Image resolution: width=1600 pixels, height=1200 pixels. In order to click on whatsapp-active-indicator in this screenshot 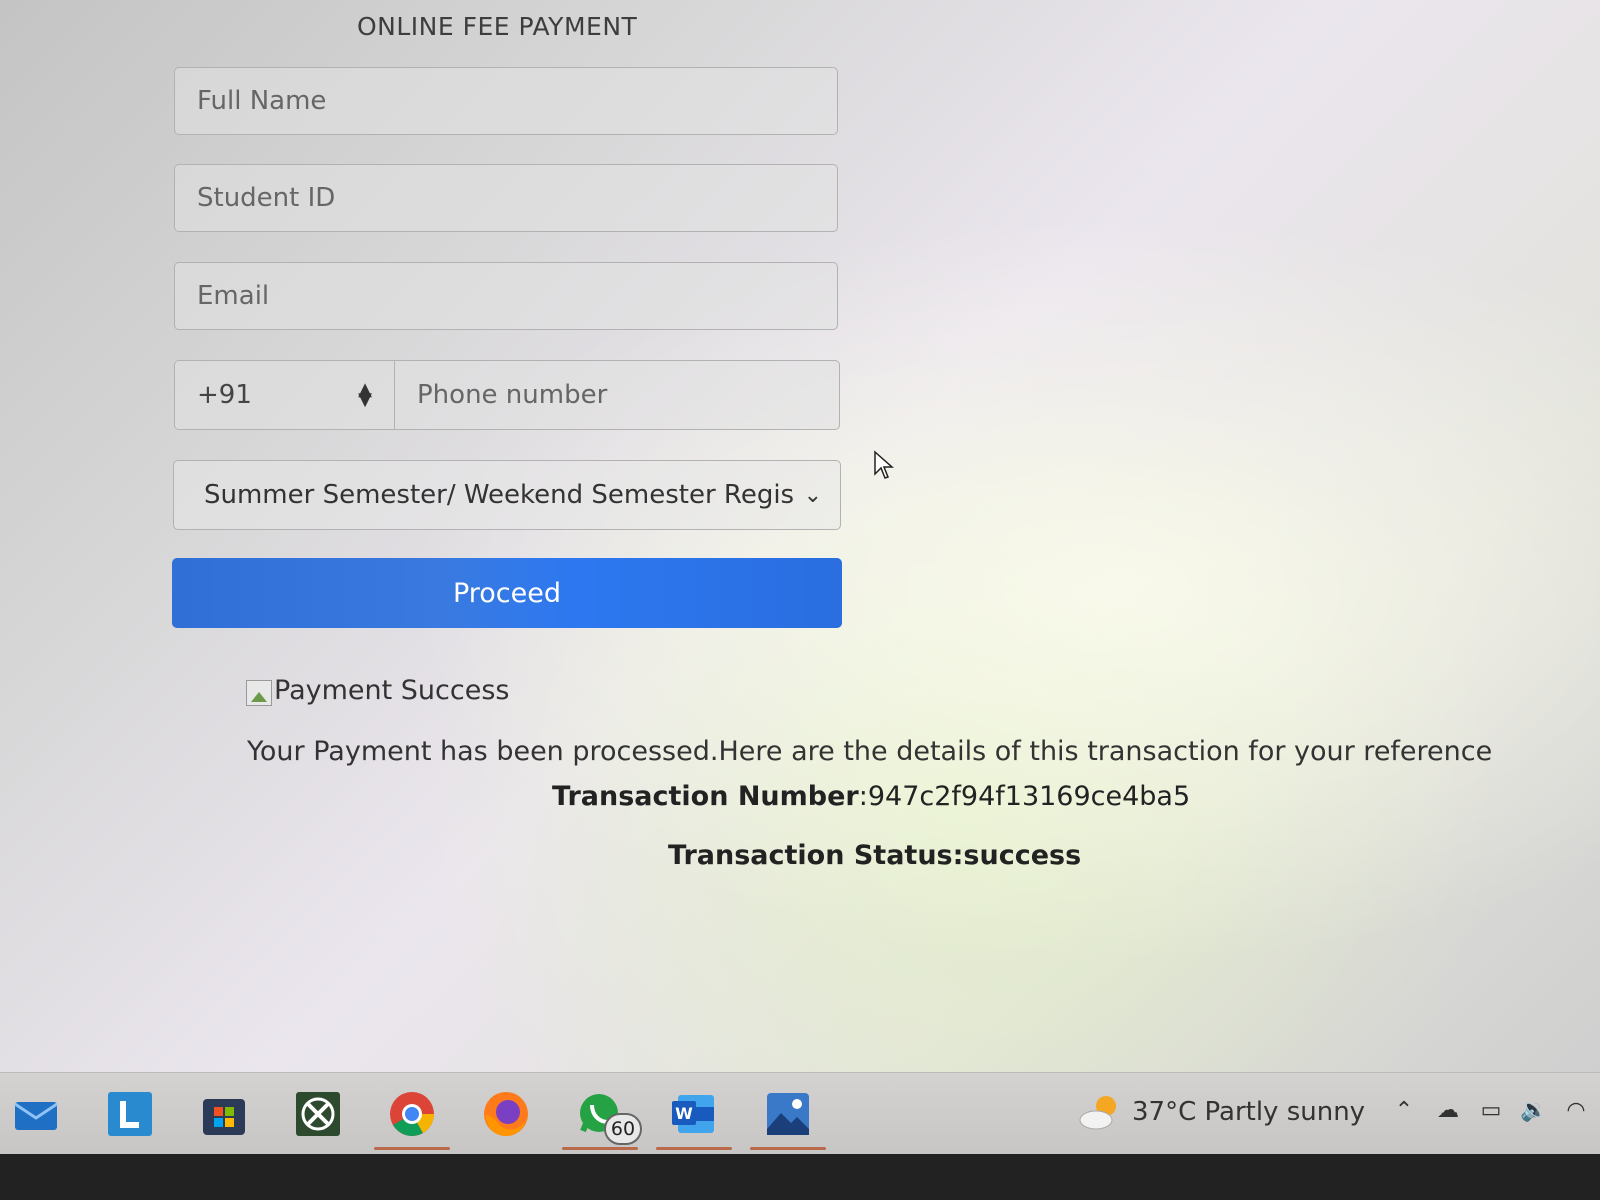, I will do `click(600, 1148)`.